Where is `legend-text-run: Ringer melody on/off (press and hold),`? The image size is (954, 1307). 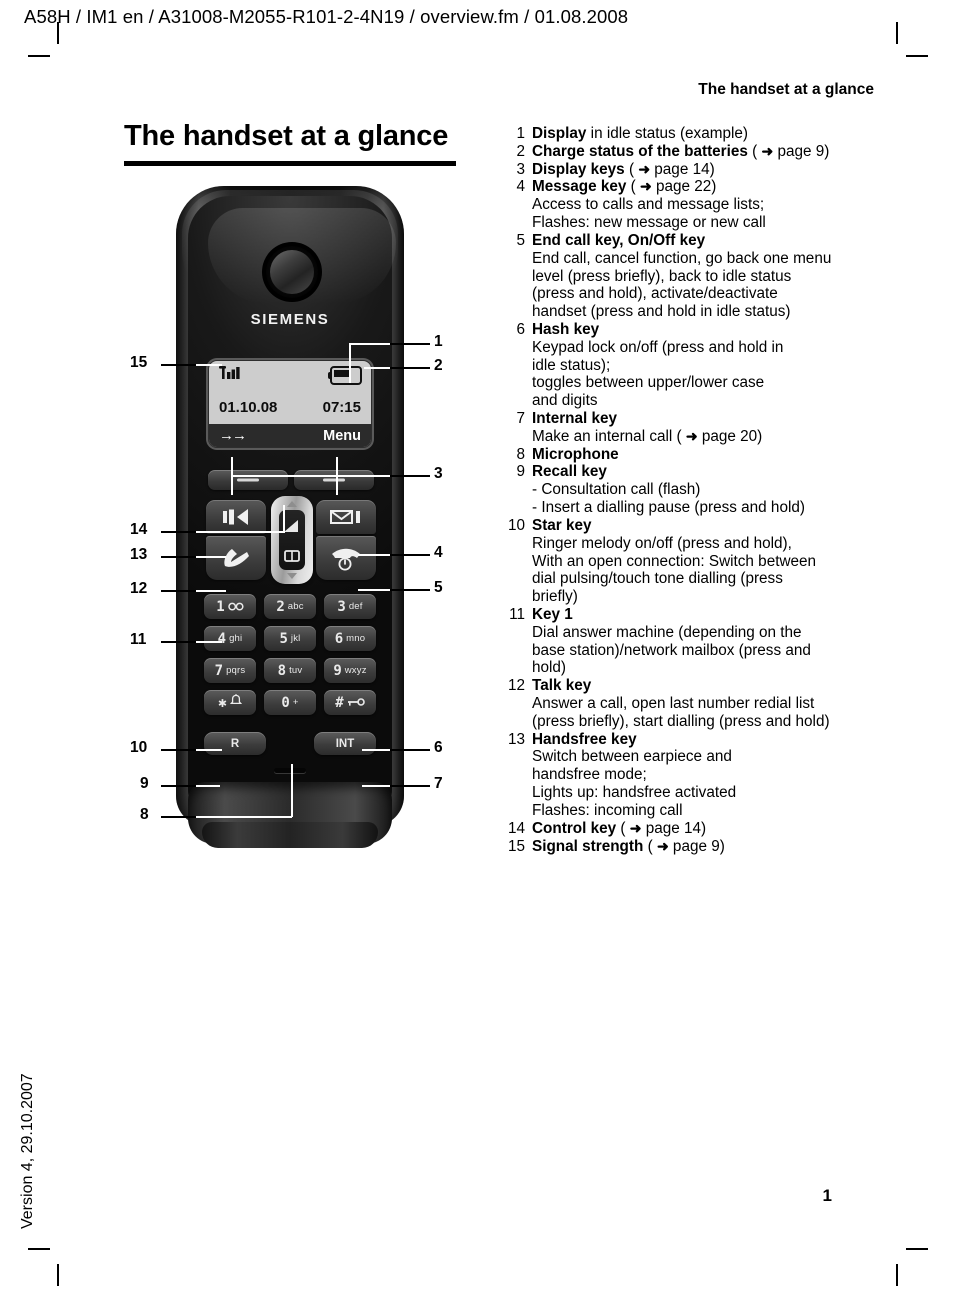
legend-text-run: Ringer melody on/off (press and hold), is located at coordinates (662, 543).